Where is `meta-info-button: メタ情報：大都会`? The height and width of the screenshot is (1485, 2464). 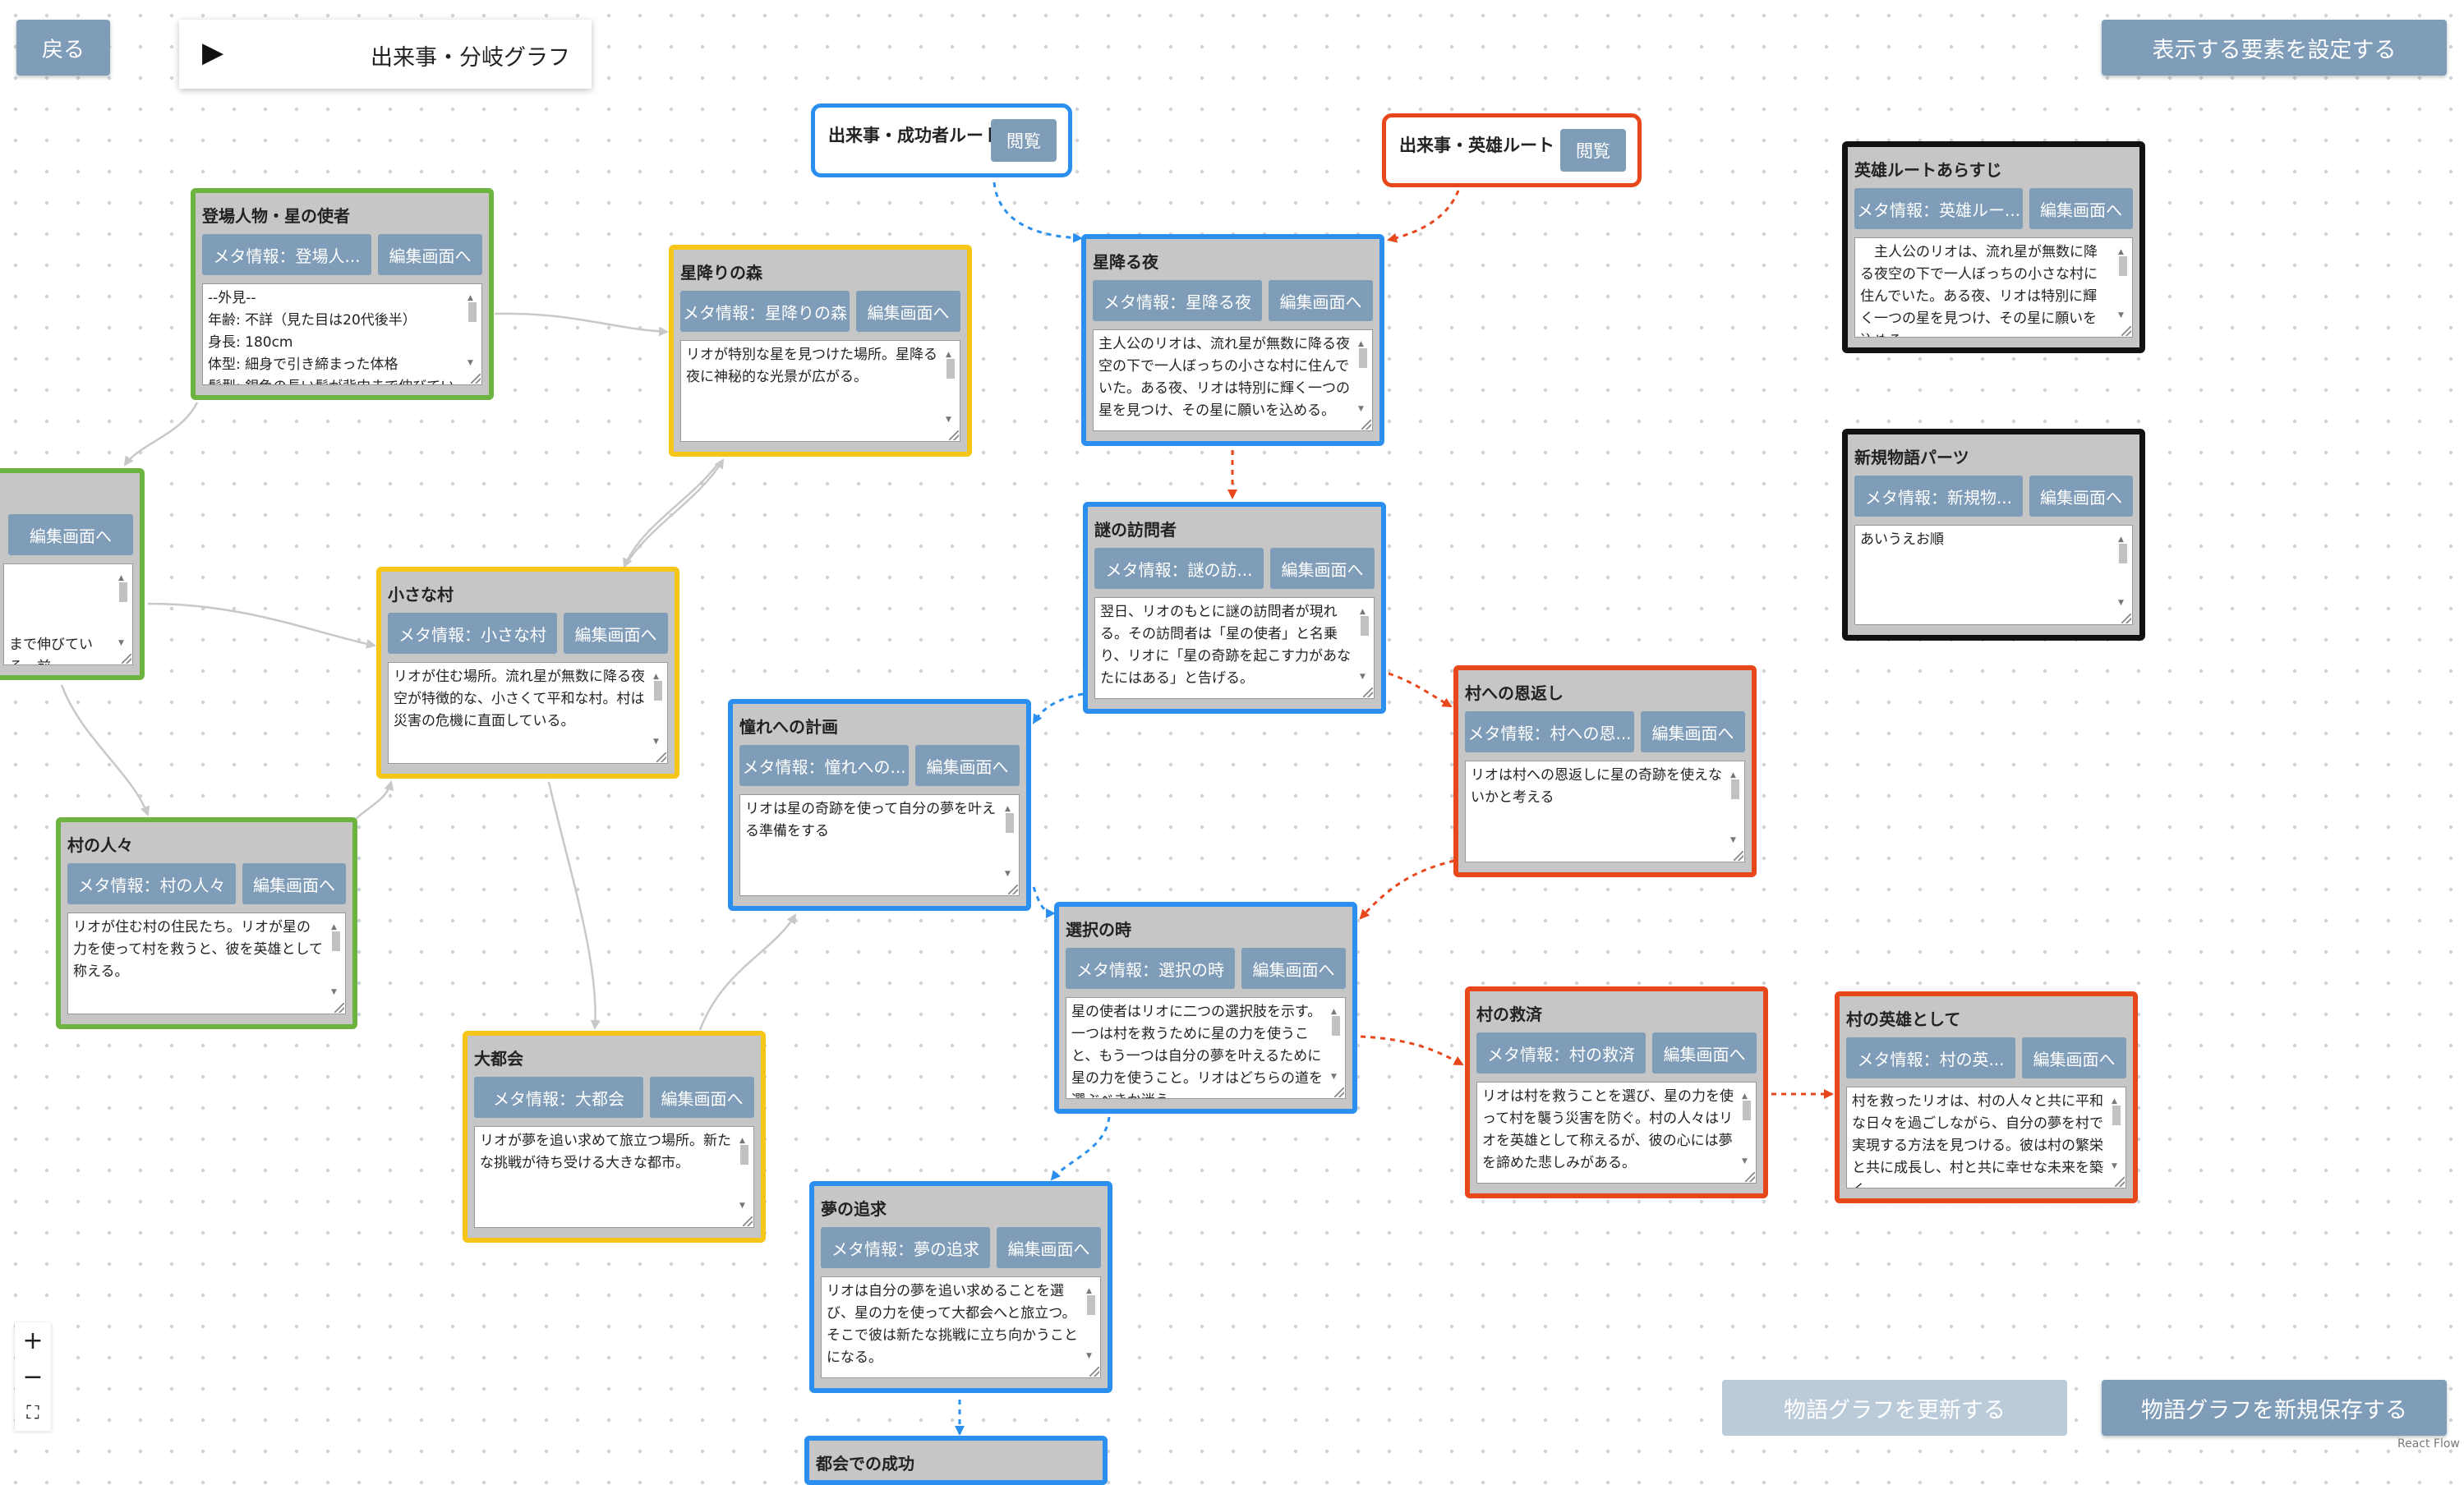
meta-info-button: メタ情報：大都会 is located at coordinates (559, 1097).